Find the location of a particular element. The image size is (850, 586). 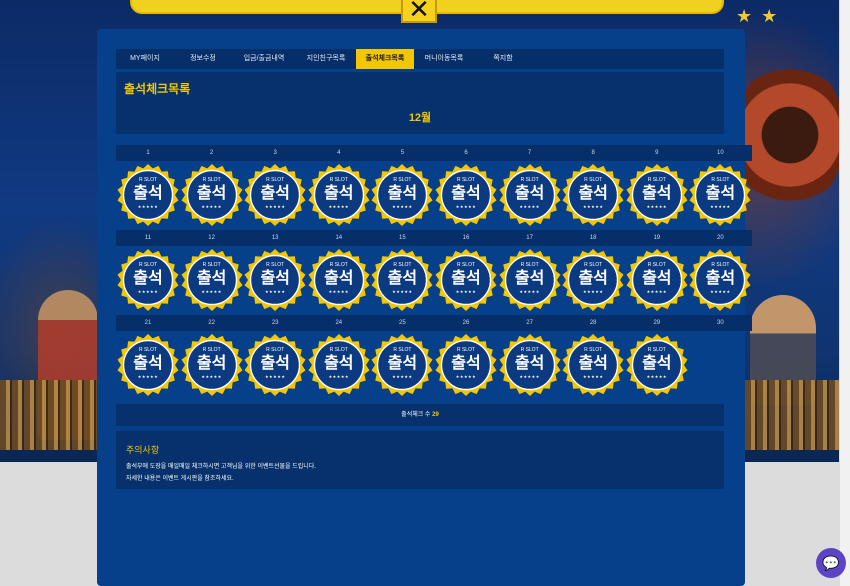

tab-deposit-withdraw: 입금/출금내역 is located at coordinates (264, 59).